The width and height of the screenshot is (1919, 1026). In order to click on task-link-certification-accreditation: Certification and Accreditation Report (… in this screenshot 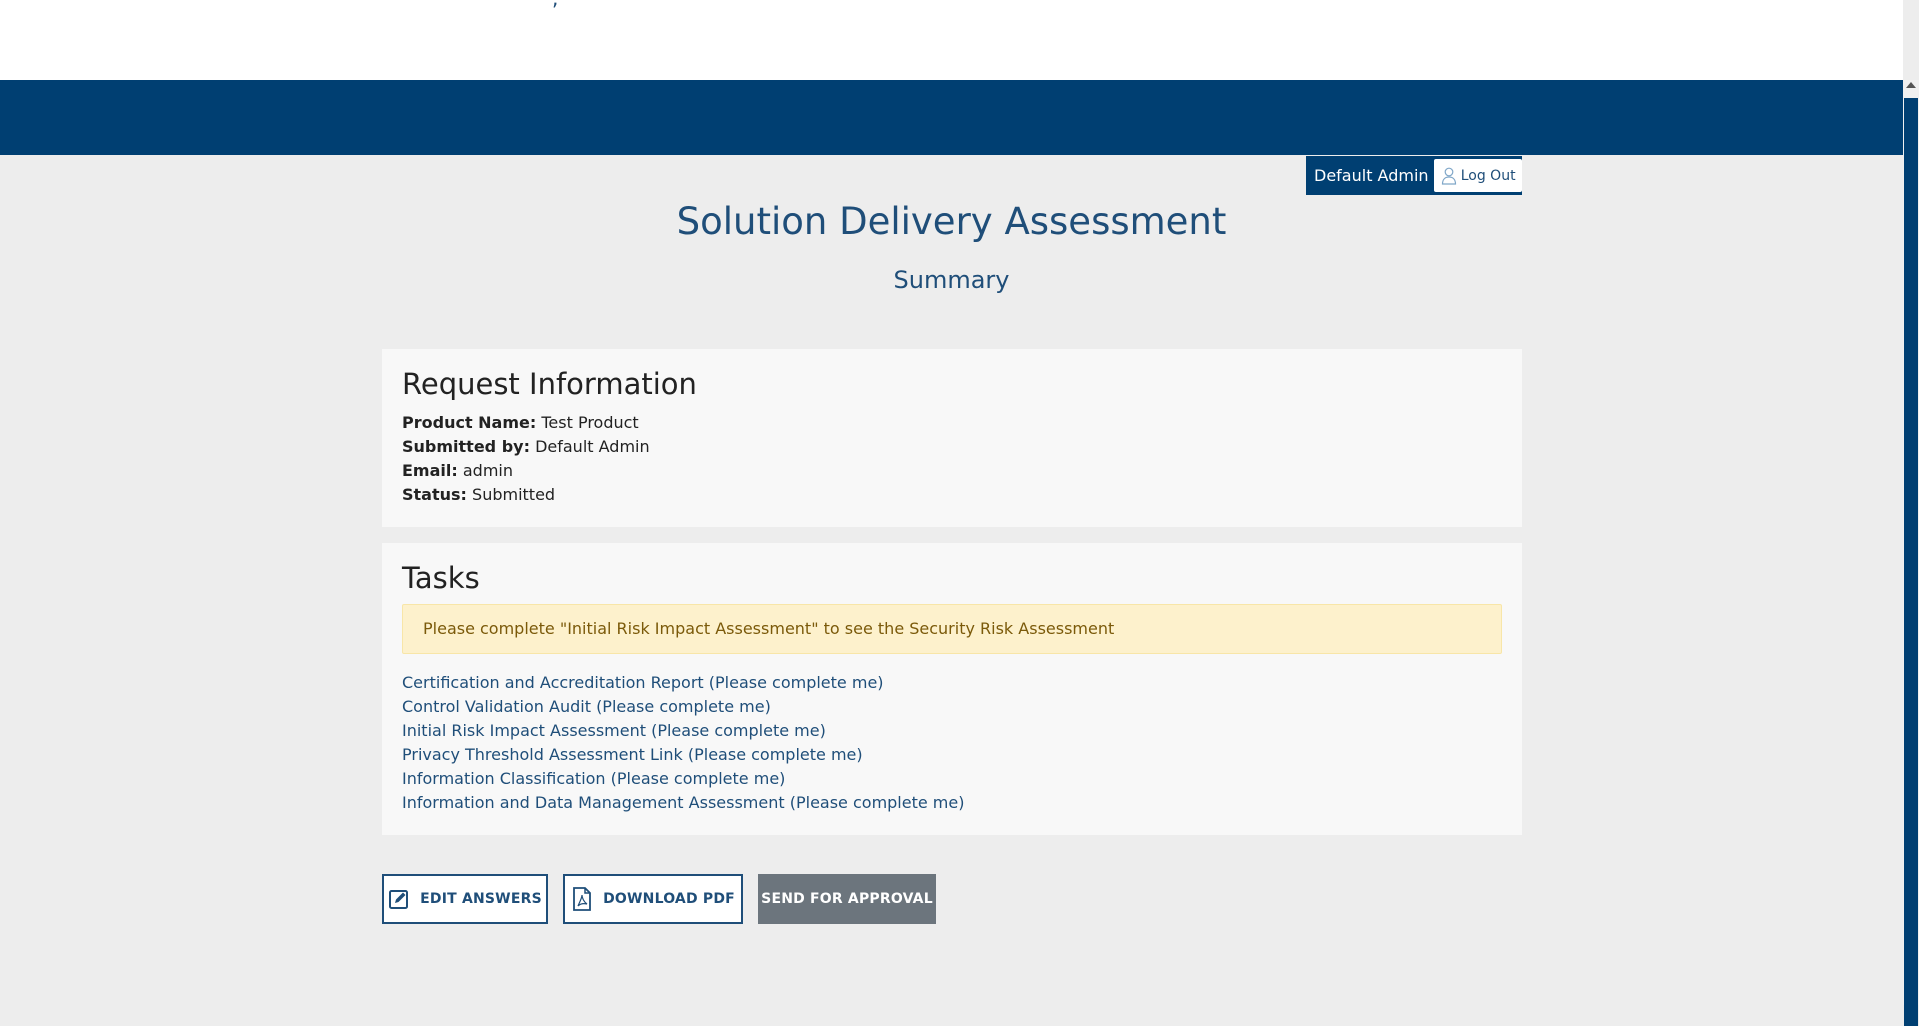, I will do `click(683, 683)`.